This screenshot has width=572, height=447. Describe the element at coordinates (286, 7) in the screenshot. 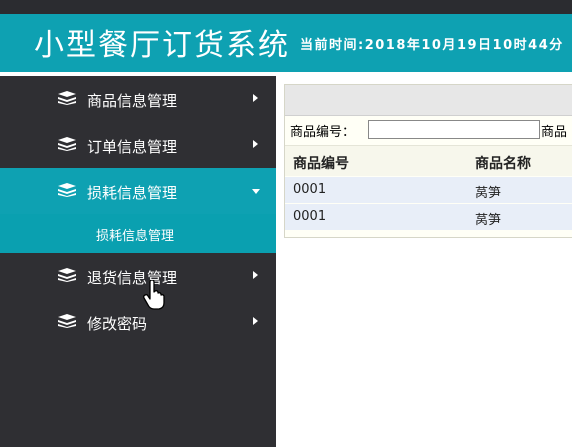

I see `window-top-strip` at that location.